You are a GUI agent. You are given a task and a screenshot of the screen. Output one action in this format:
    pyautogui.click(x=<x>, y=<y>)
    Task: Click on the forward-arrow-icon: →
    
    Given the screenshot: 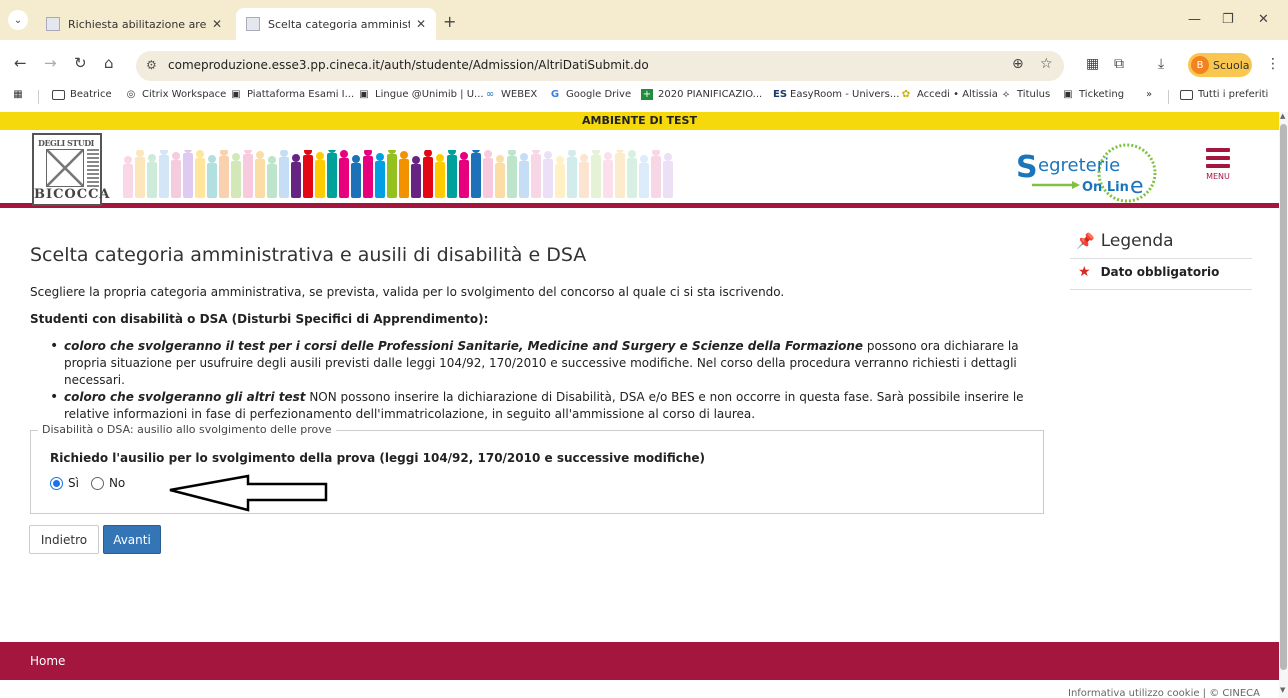 What is the action you would take?
    pyautogui.click(x=50, y=63)
    